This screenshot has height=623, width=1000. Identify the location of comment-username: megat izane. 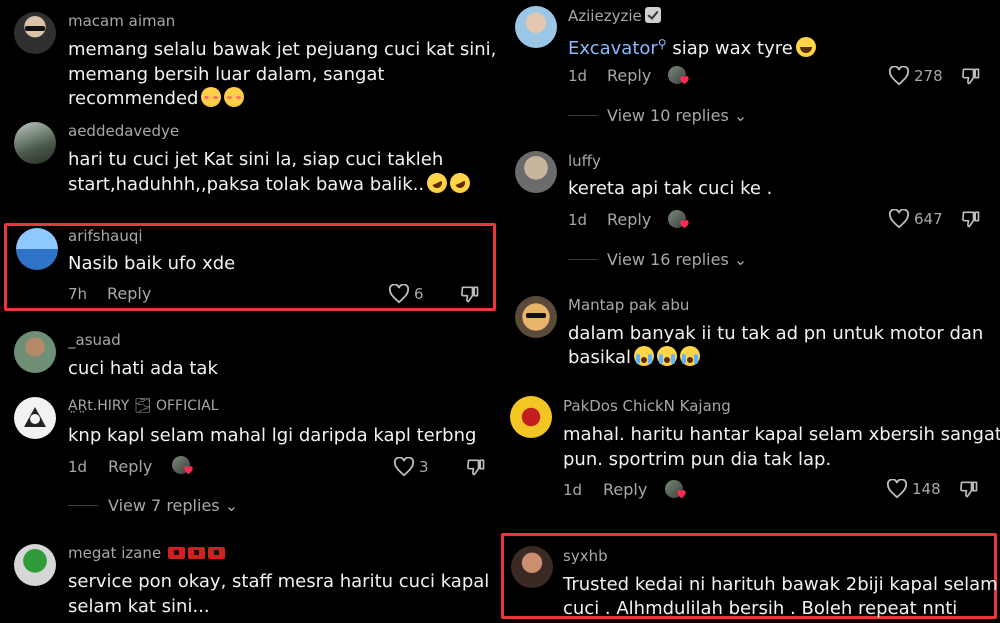
(147, 553).